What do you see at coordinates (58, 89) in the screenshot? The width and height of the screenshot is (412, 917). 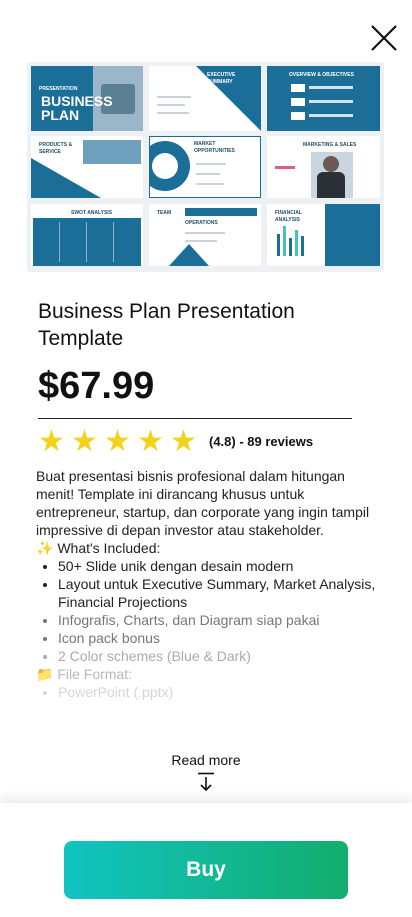 I see `slide-label: PRESENTATION` at bounding box center [58, 89].